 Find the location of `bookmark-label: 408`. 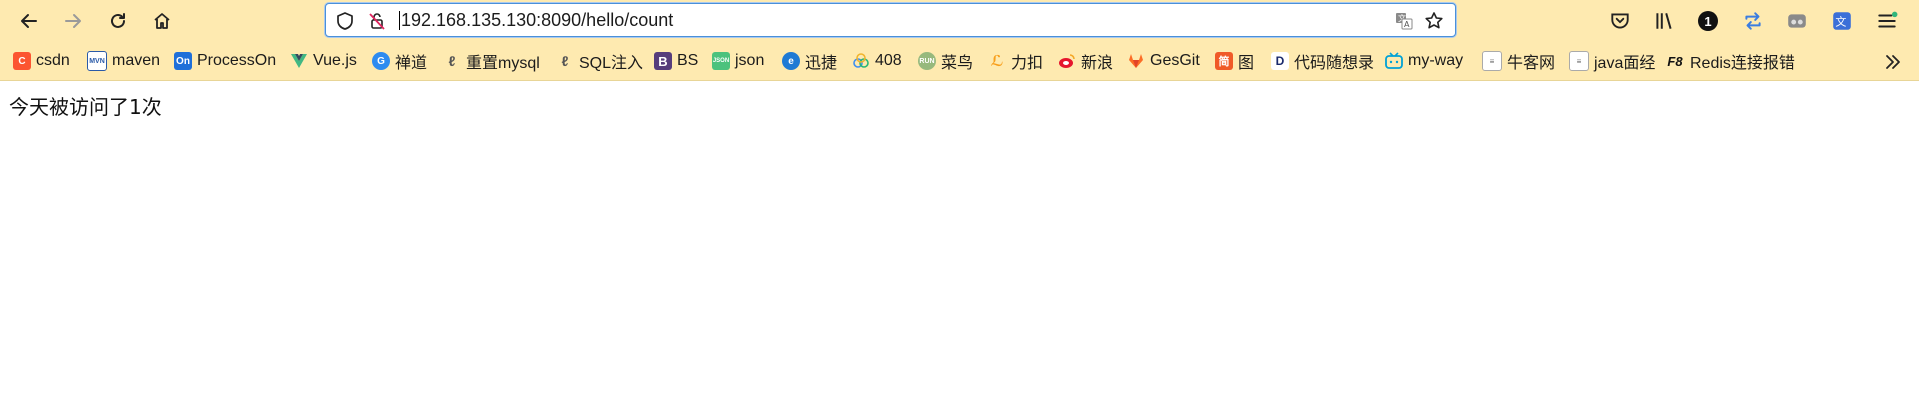

bookmark-label: 408 is located at coordinates (888, 60).